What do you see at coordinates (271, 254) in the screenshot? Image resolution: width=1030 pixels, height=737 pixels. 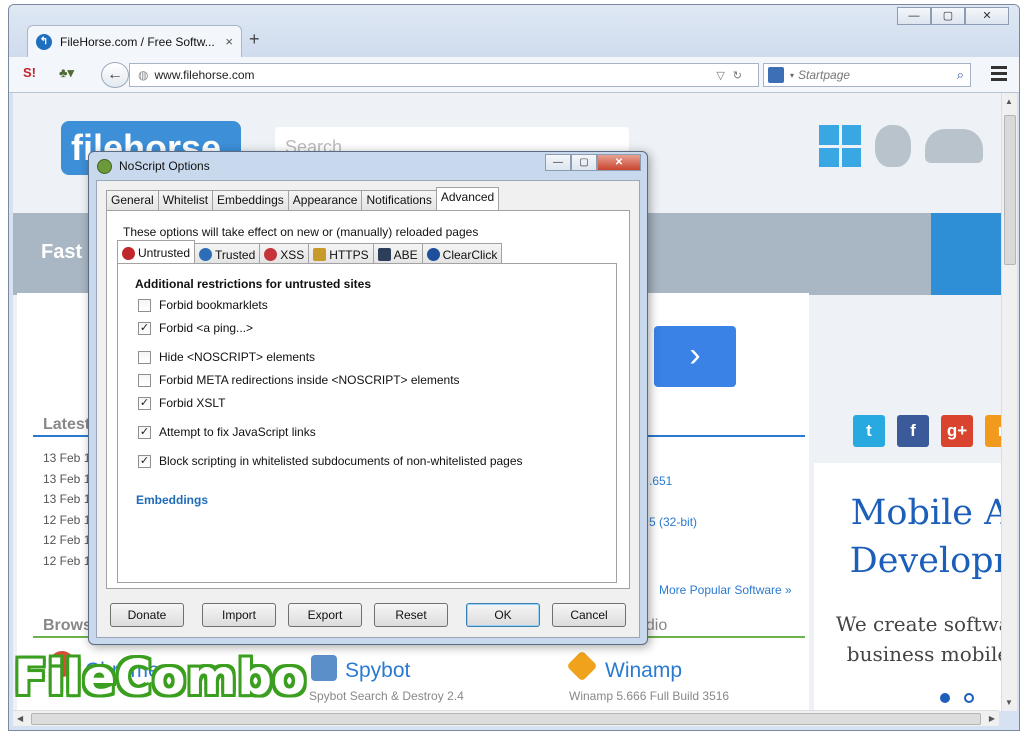 I see `xss-icon` at bounding box center [271, 254].